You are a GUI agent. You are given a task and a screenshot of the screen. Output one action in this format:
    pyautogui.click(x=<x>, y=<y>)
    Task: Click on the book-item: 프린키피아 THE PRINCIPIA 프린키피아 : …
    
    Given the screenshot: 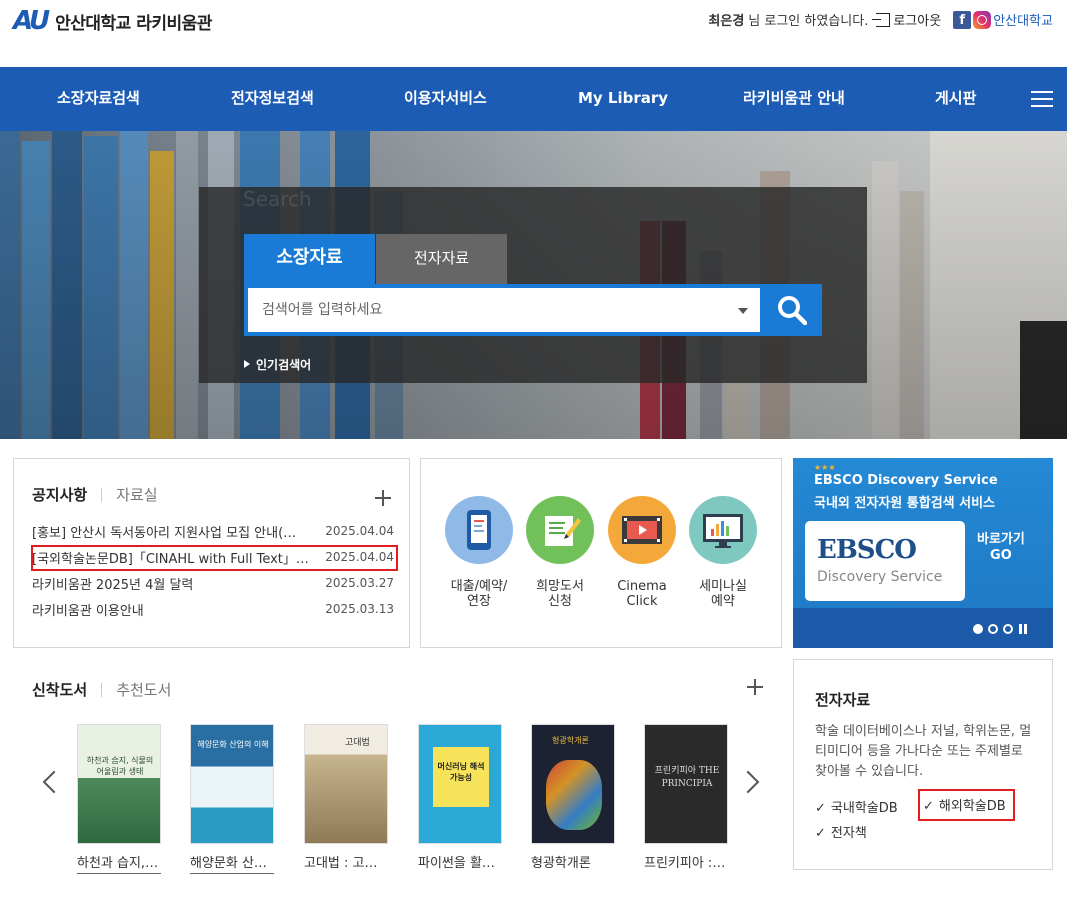 What is the action you would take?
    pyautogui.click(x=686, y=798)
    